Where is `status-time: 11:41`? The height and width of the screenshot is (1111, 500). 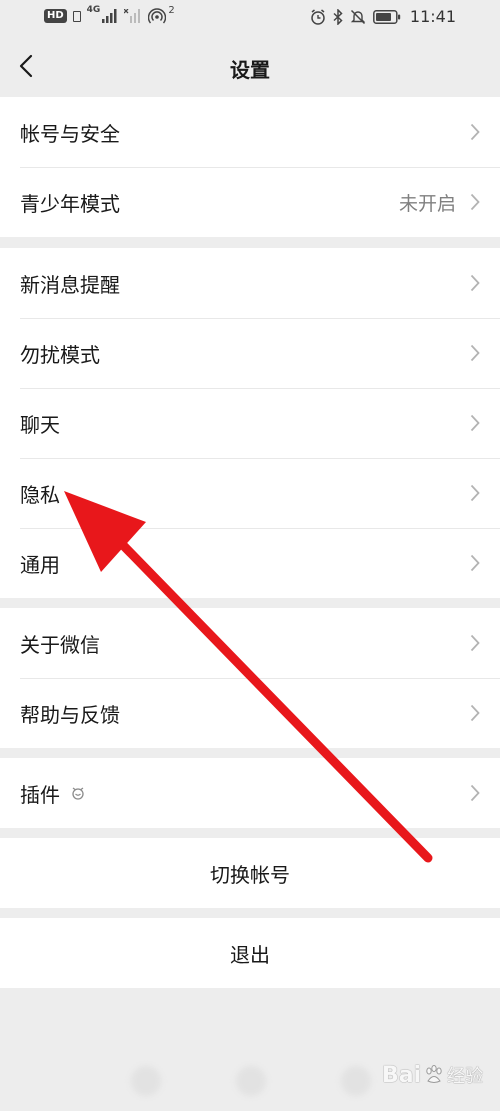
status-time: 11:41 is located at coordinates (432, 16).